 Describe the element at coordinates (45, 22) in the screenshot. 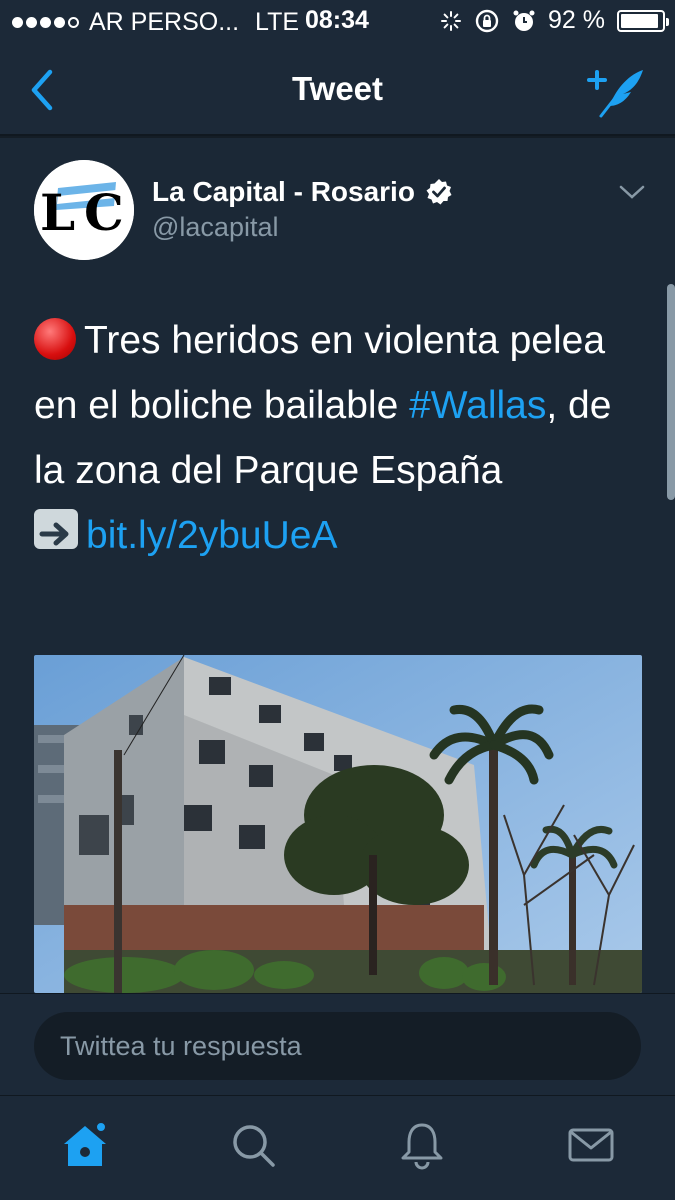

I see `signal-strength-icon` at that location.